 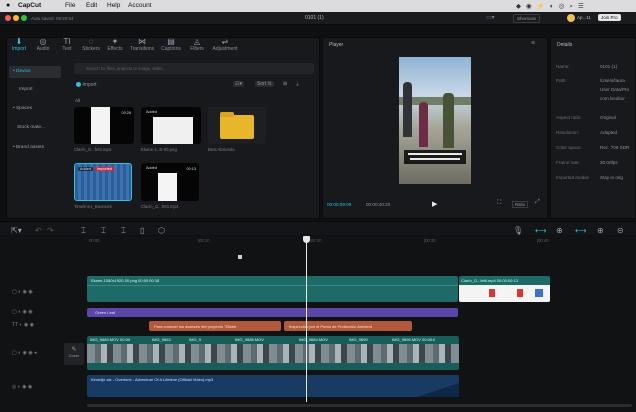 I want to click on total-time: 00:00:40:20, so click(x=378, y=204).